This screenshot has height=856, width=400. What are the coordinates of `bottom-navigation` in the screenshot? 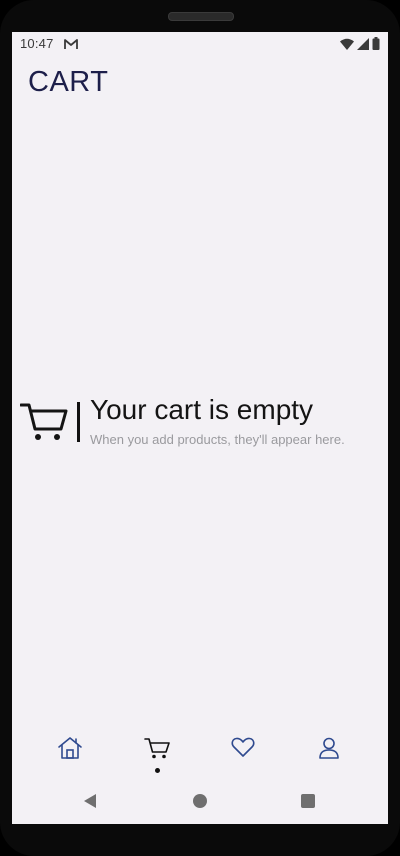 It's located at (200, 756).